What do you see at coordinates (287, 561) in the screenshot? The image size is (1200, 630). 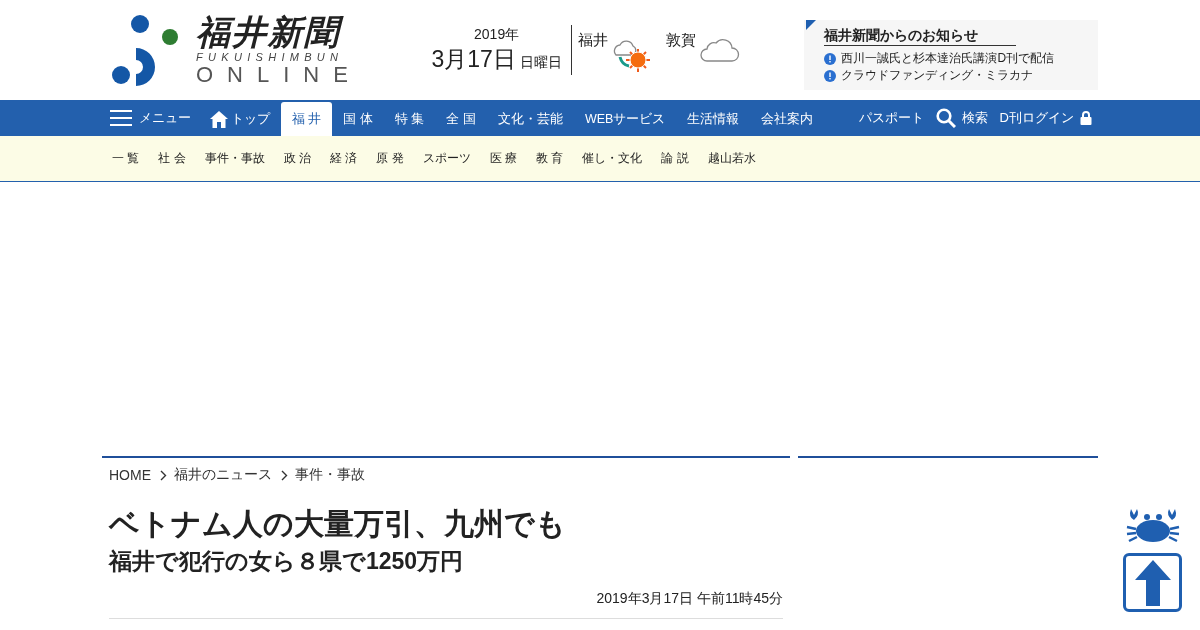 I see `article-subheadline: 福井で犯行の女ら８県で1250万円` at bounding box center [287, 561].